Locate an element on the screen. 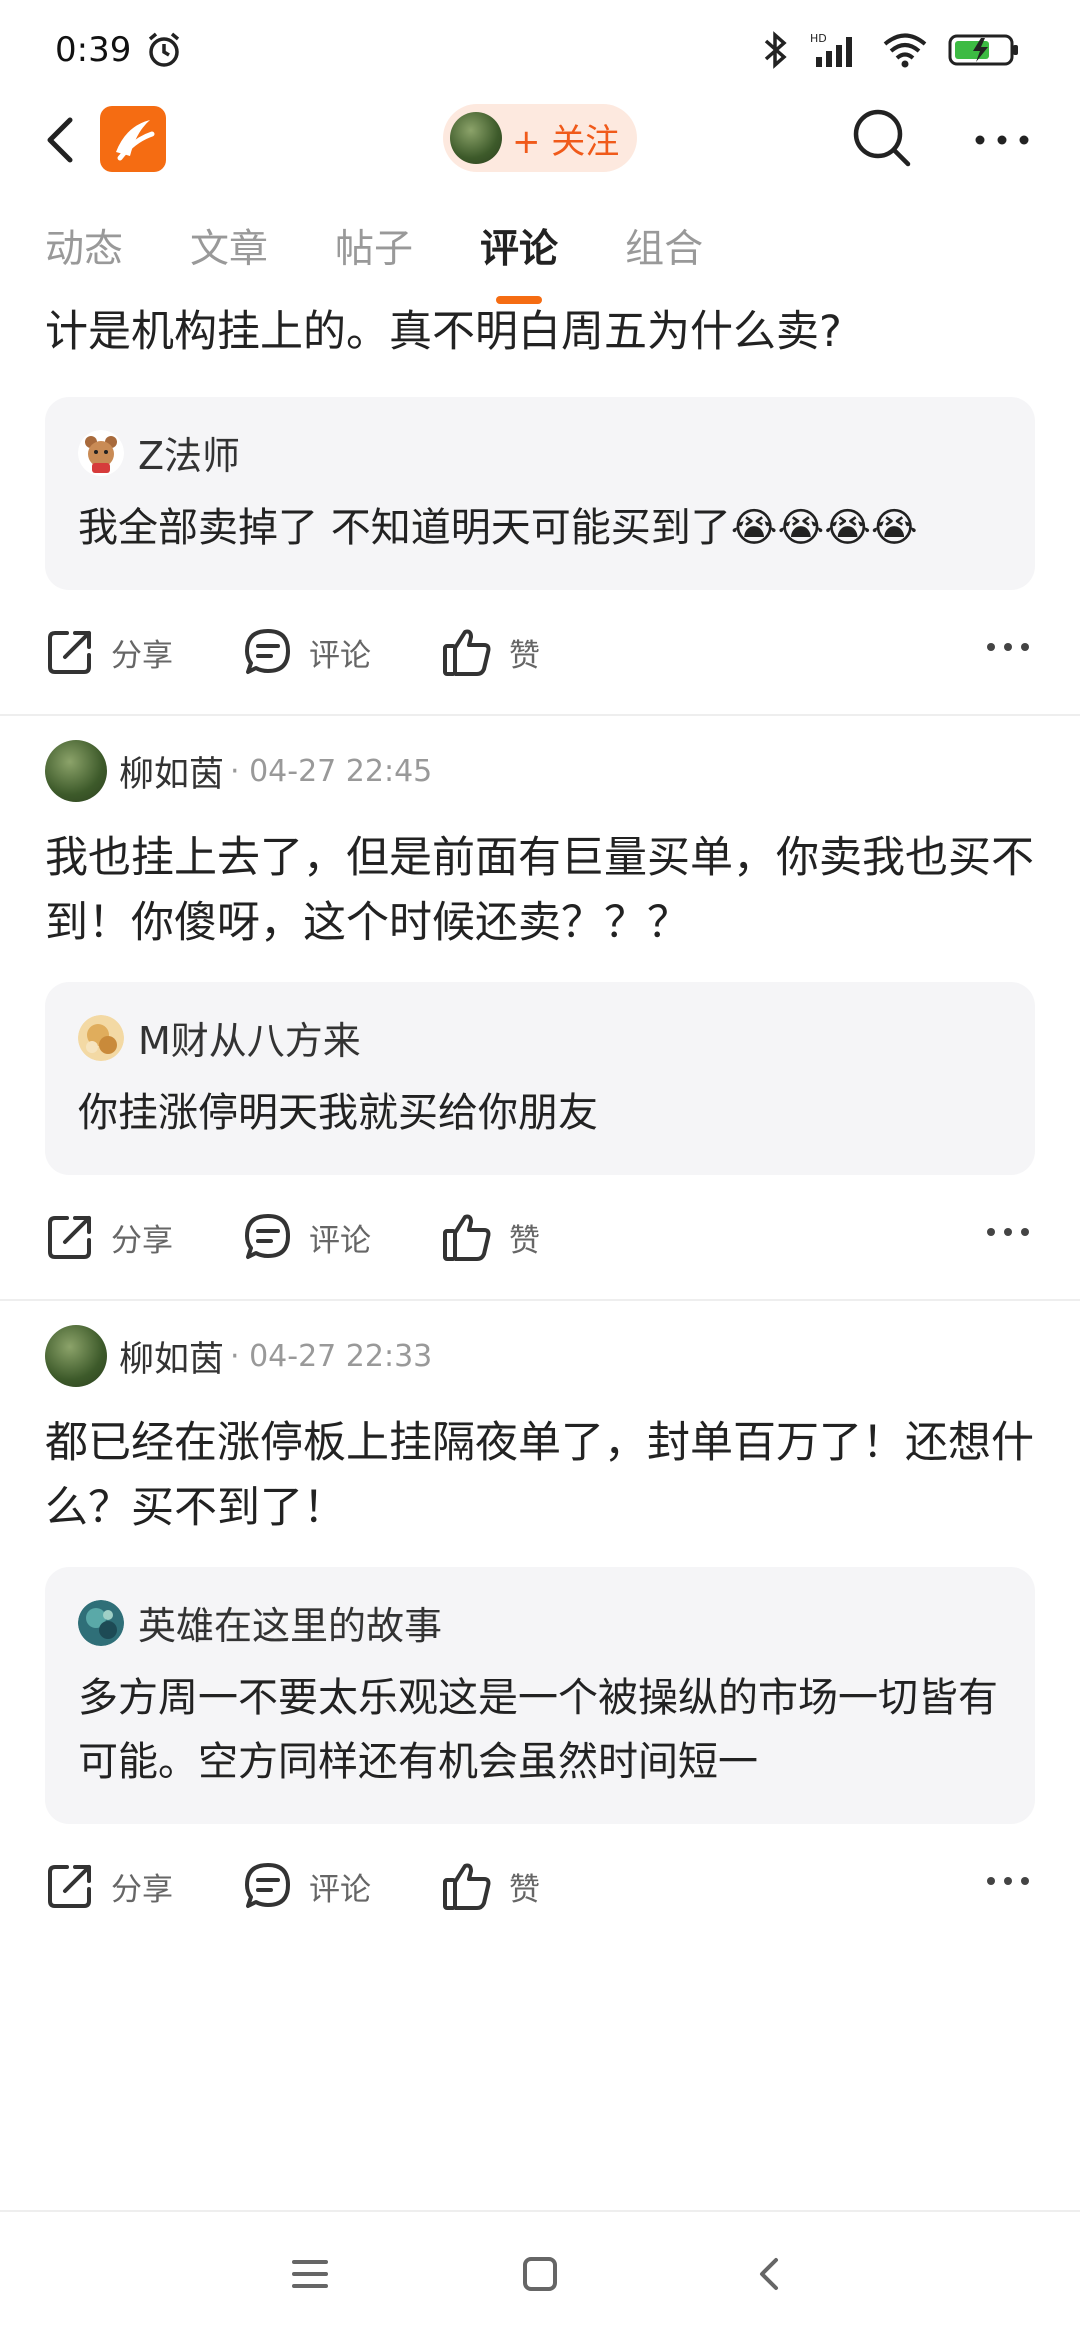 This screenshot has height=2340, width=1080. nav-bar: + 关注 is located at coordinates (540, 140).